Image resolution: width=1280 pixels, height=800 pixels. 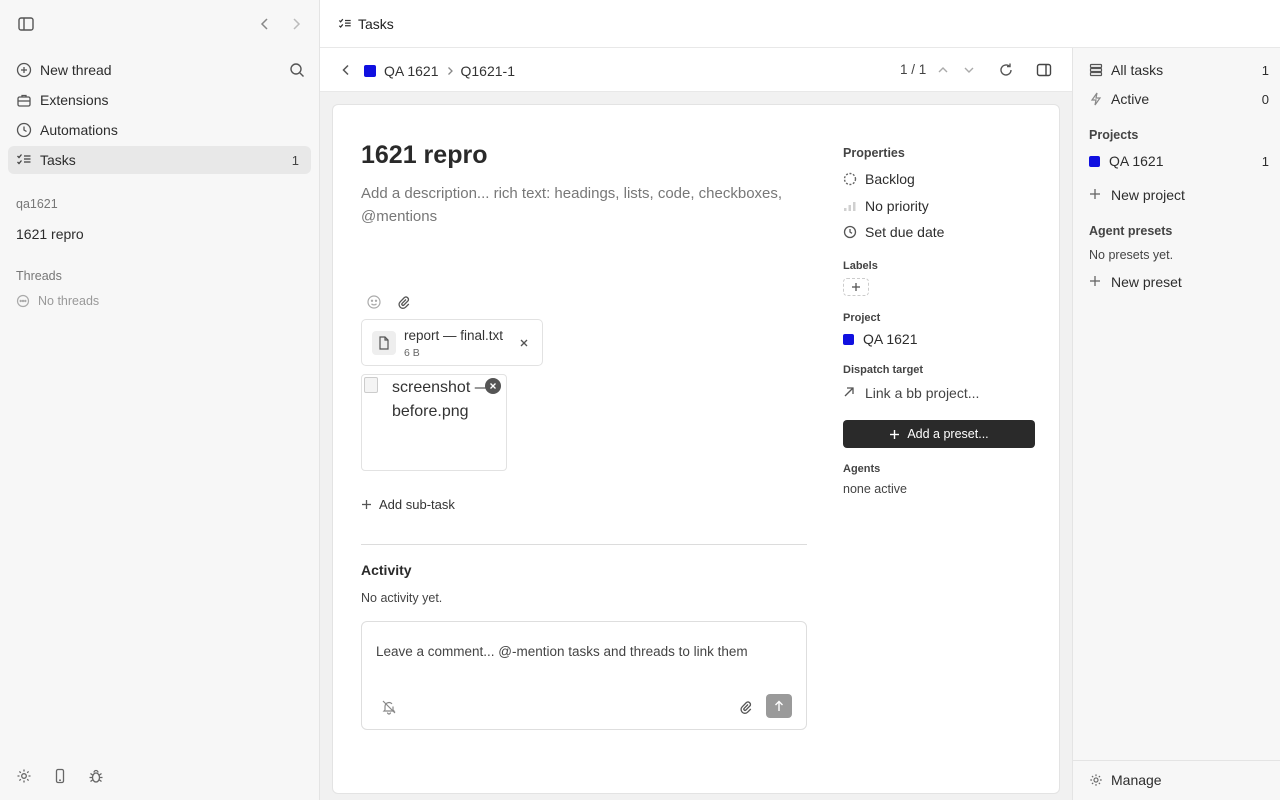 What do you see at coordinates (297, 70) in the screenshot?
I see `search-icon` at bounding box center [297, 70].